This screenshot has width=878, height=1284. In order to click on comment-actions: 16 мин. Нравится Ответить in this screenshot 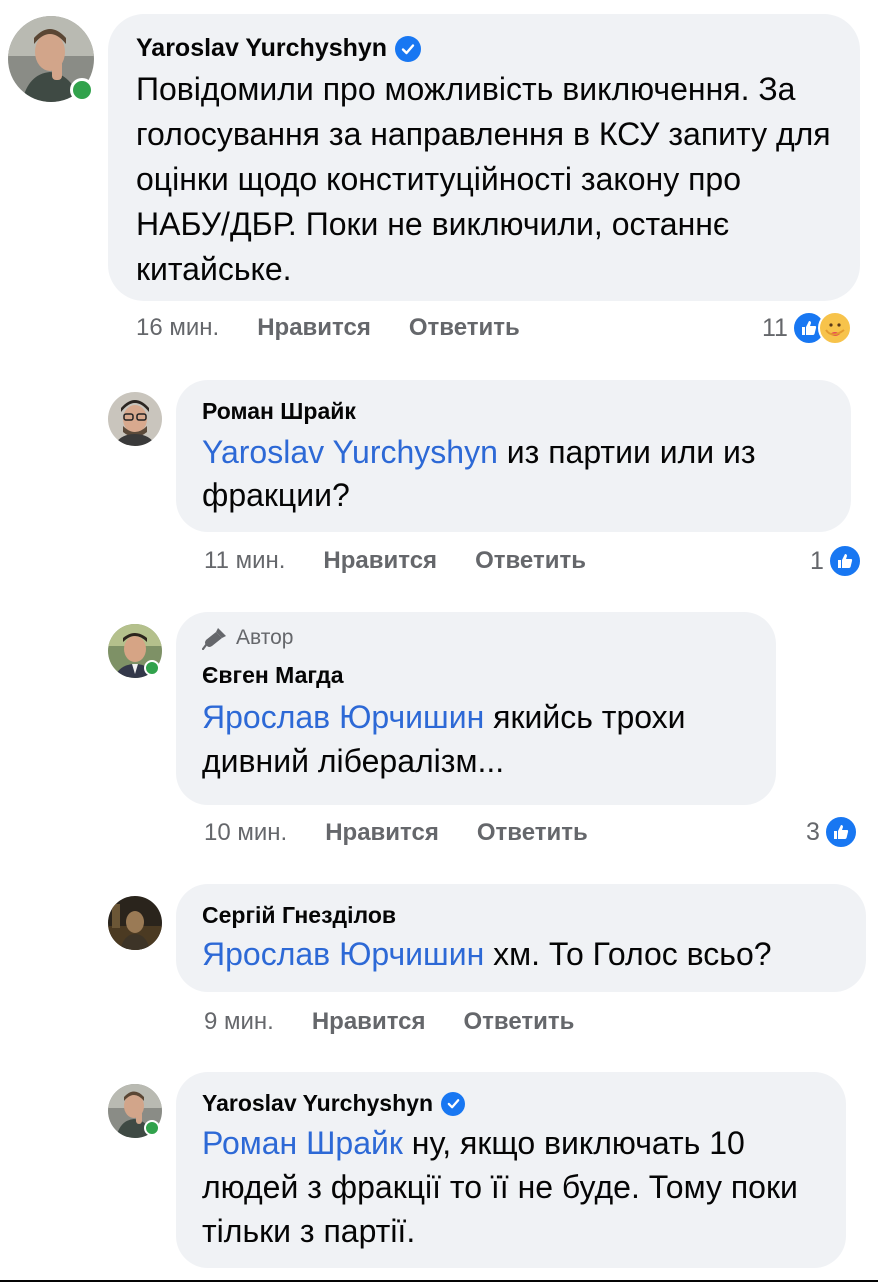, I will do `click(328, 328)`.